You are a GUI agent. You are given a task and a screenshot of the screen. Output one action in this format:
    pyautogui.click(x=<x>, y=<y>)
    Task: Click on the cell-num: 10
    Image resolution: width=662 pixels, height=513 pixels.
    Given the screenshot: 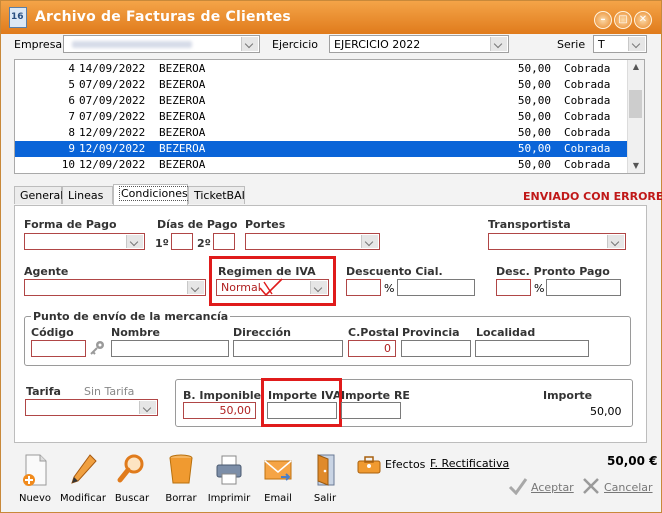 What is the action you would take?
    pyautogui.click(x=68, y=164)
    